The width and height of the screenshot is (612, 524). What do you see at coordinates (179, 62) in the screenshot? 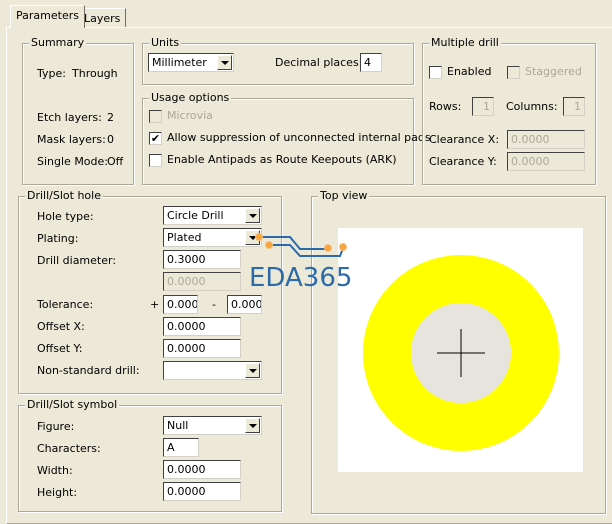
I see `units-value: Millimeter` at bounding box center [179, 62].